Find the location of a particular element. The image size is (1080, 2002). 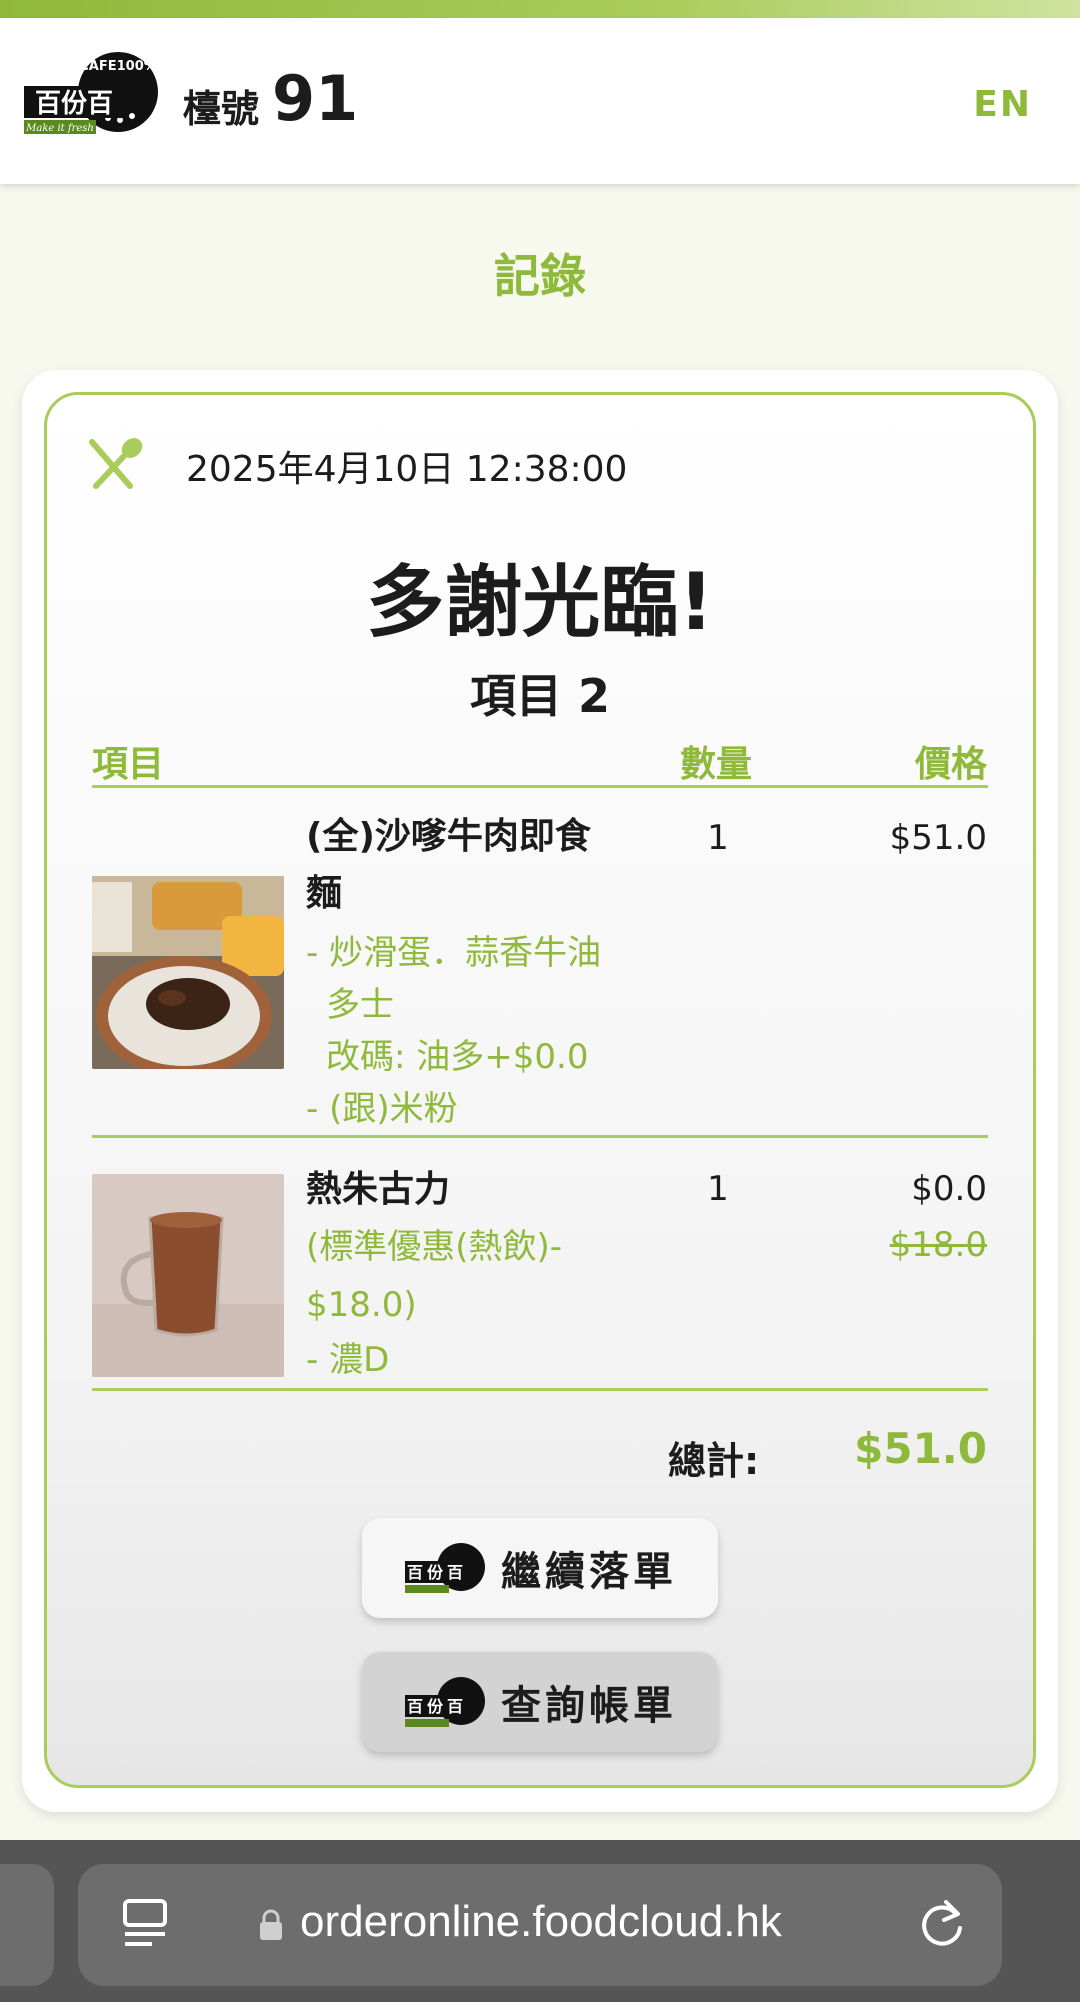

header-divider is located at coordinates (540, 786).